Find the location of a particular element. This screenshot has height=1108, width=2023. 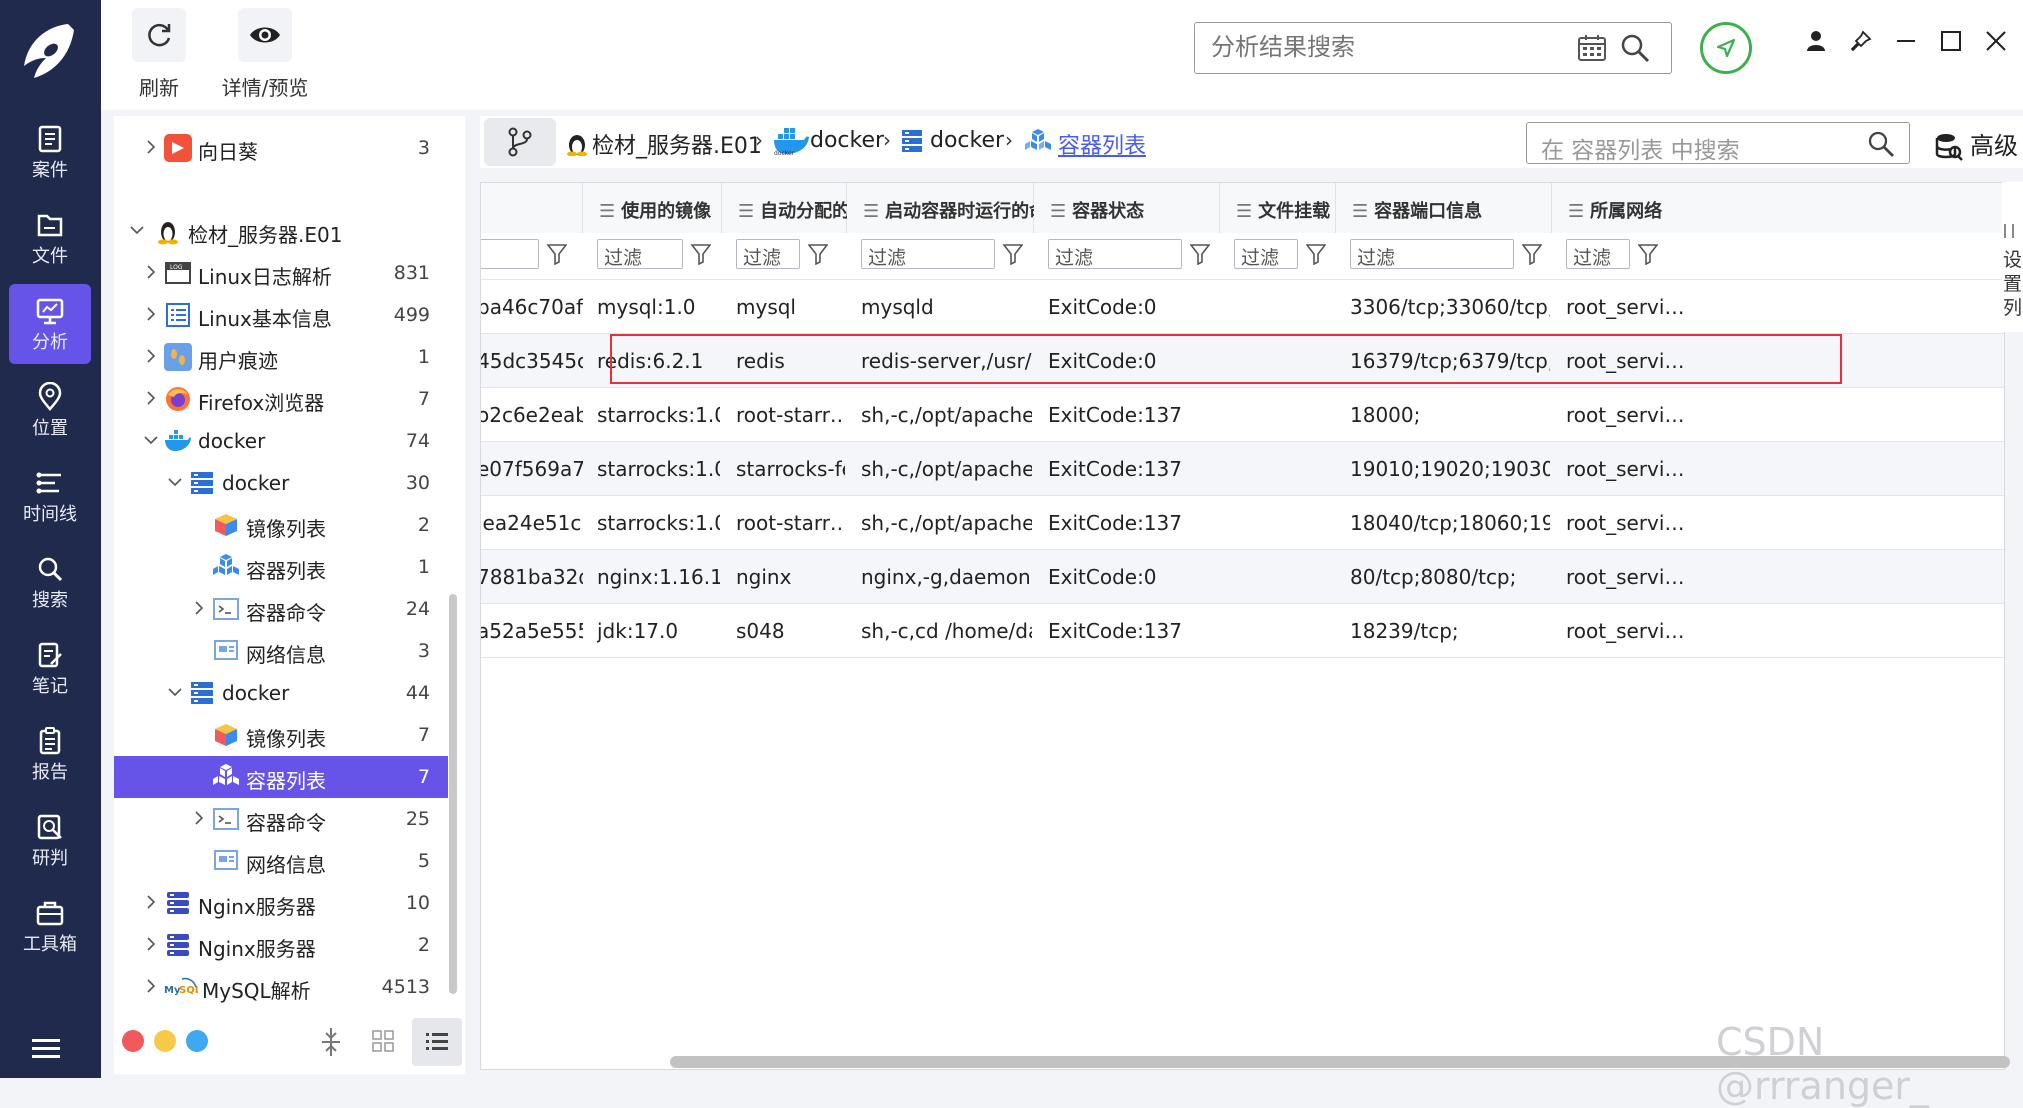

tree-item: 用户痕迹 1 is located at coordinates (281, 357).